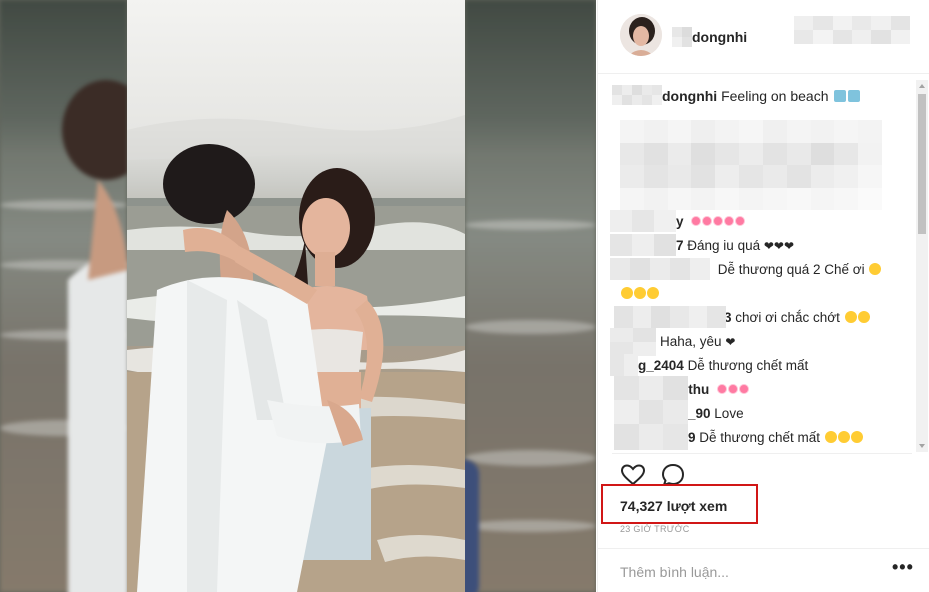 The width and height of the screenshot is (929, 592). I want to click on list-item: 3 chơi ơi chắc chớt, so click(741, 317).